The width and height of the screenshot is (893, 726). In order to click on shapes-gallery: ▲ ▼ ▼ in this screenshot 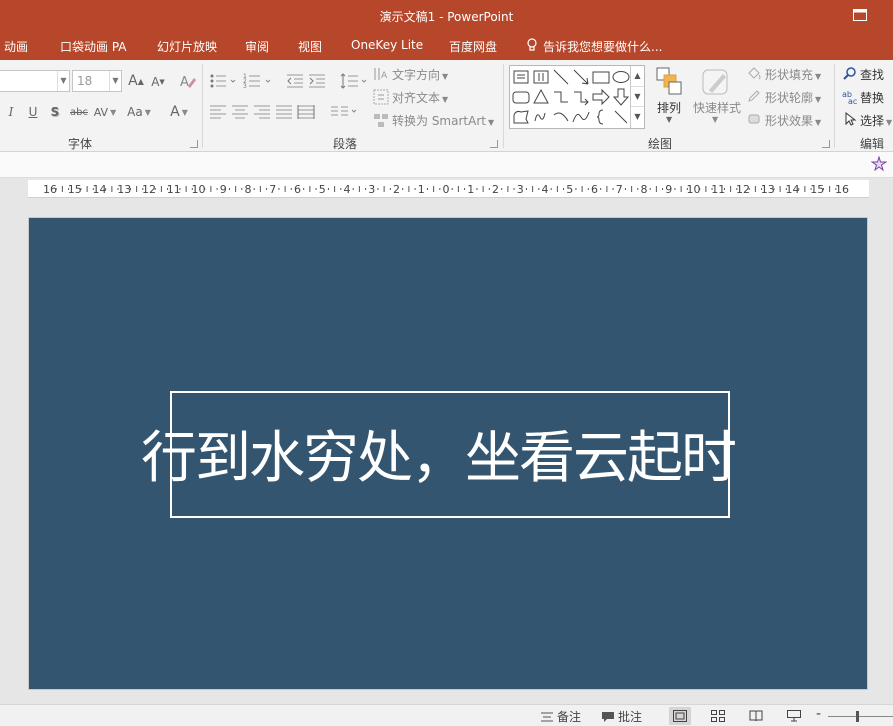, I will do `click(577, 97)`.